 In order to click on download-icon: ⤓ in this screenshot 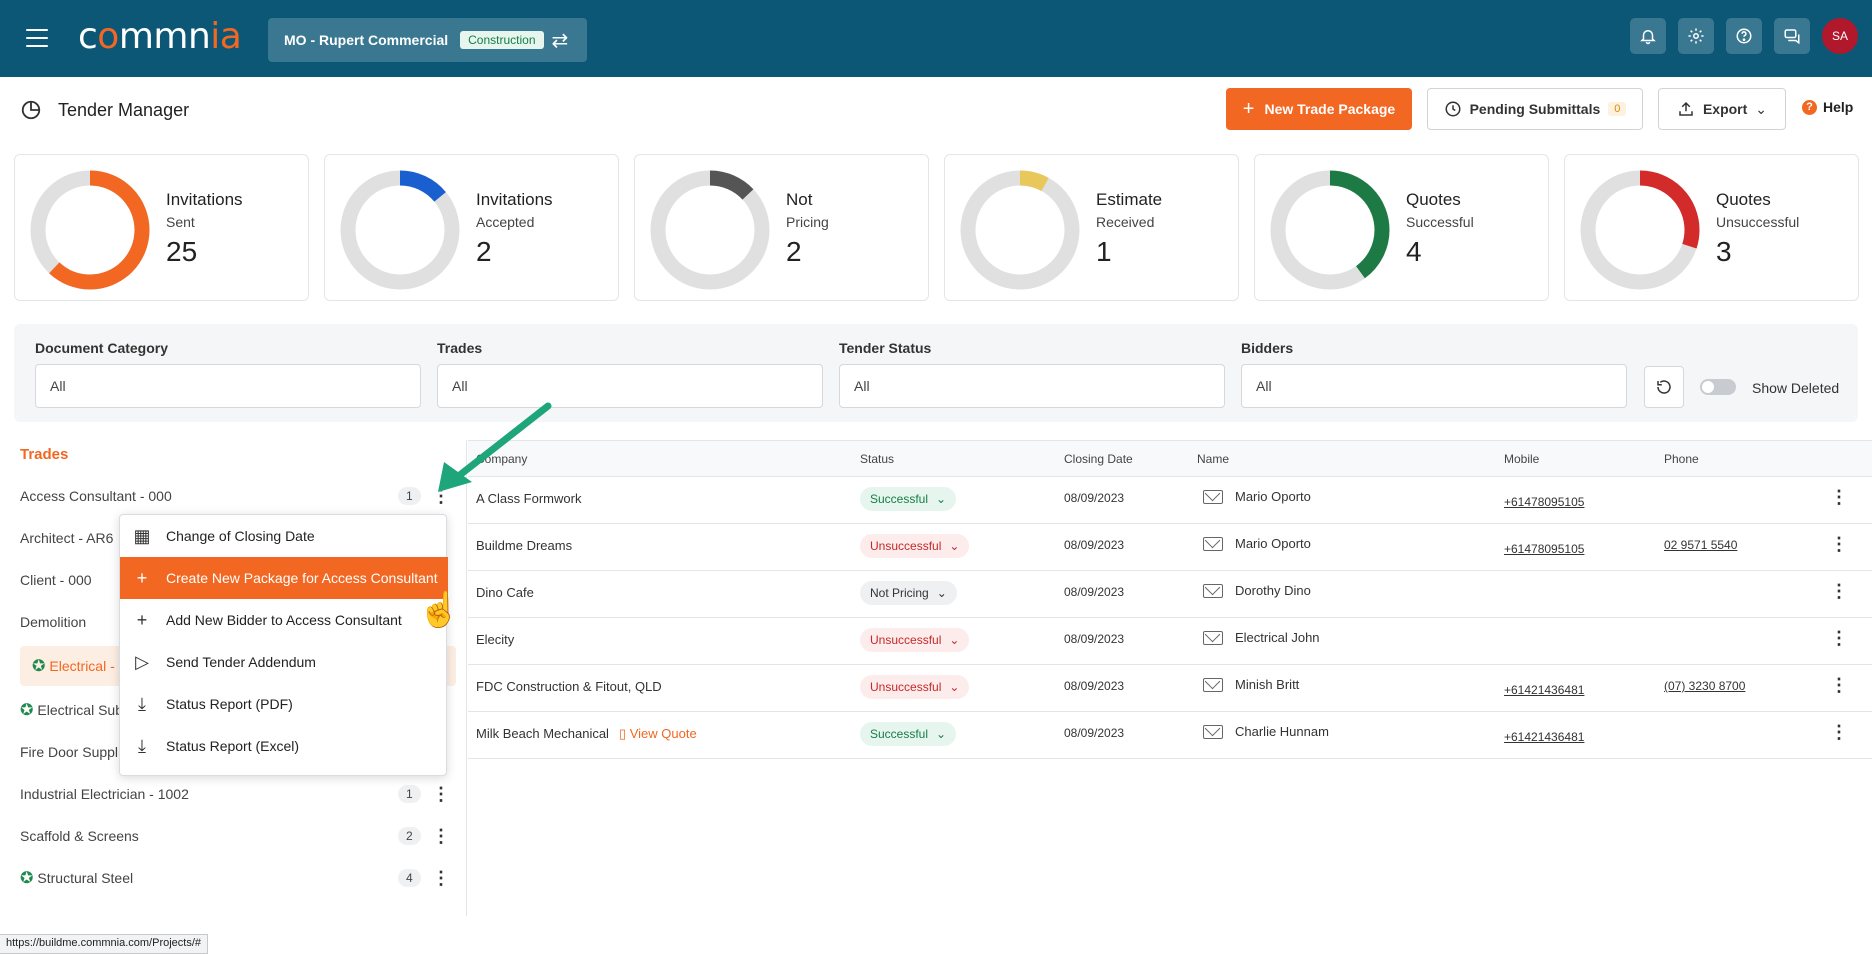, I will do `click(142, 745)`.